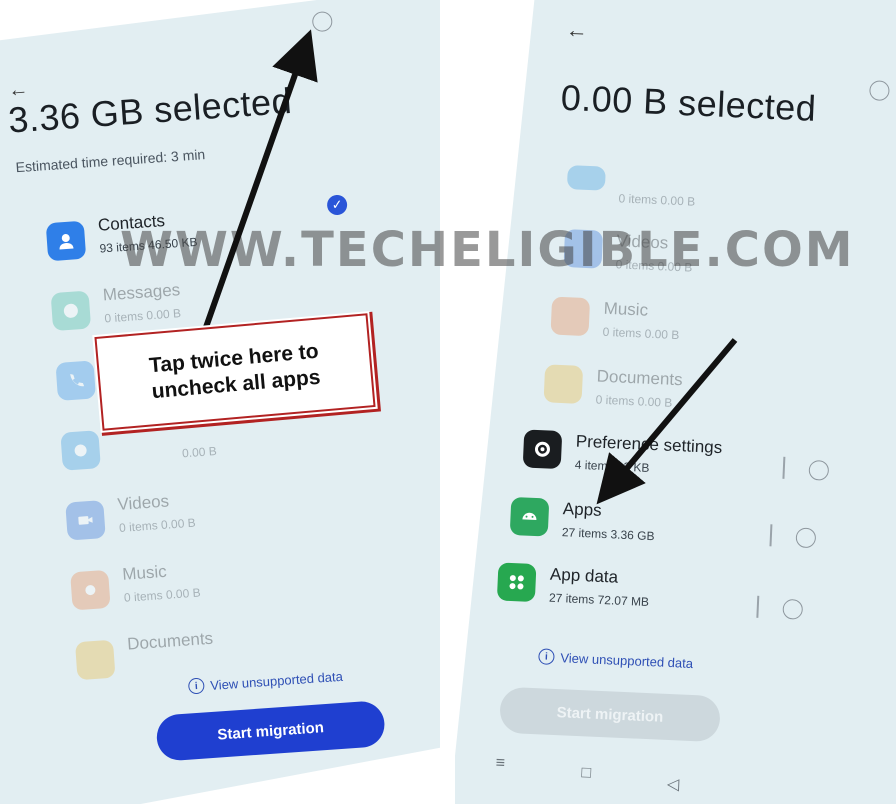 The height and width of the screenshot is (804, 896). What do you see at coordinates (612, 466) in the screenshot?
I see `item-meta: 4 items 93 KB` at bounding box center [612, 466].